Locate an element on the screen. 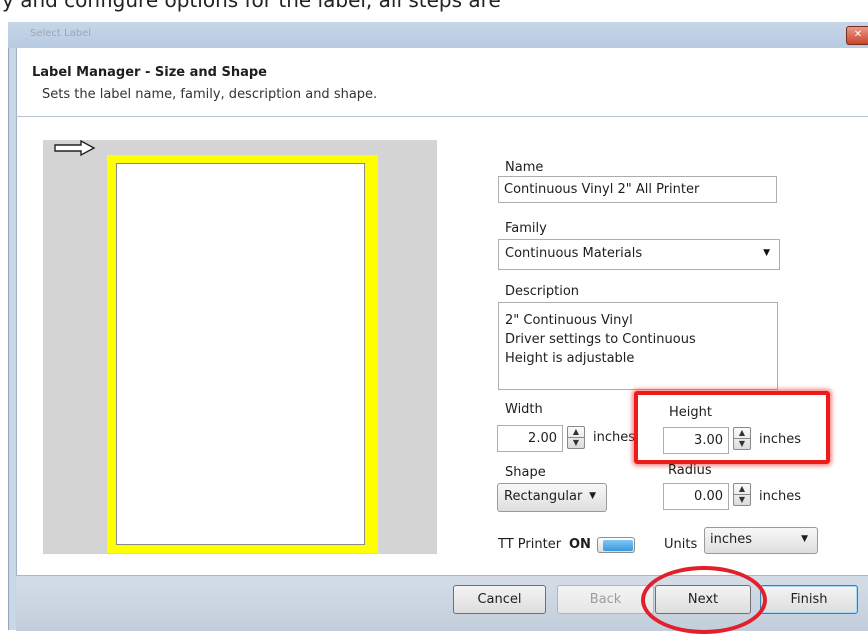 This screenshot has height=634, width=868. close-icon: ✕ is located at coordinates (858, 34).